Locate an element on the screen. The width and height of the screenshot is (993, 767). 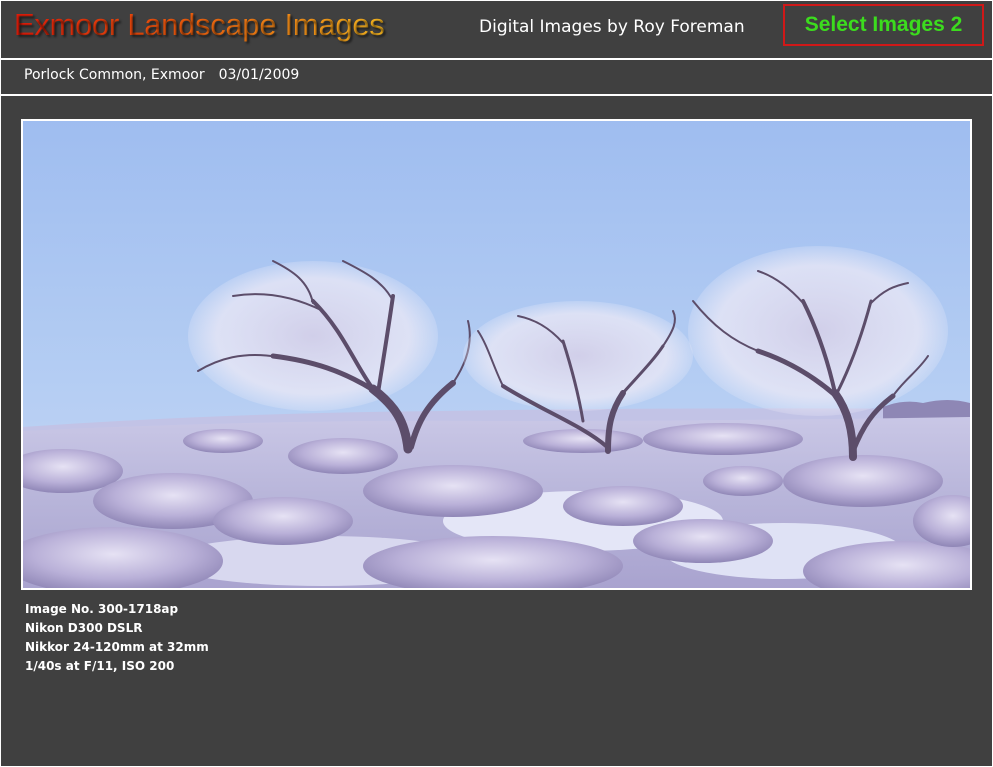
site-tagline: Digital Images by Roy Foreman is located at coordinates (612, 27).